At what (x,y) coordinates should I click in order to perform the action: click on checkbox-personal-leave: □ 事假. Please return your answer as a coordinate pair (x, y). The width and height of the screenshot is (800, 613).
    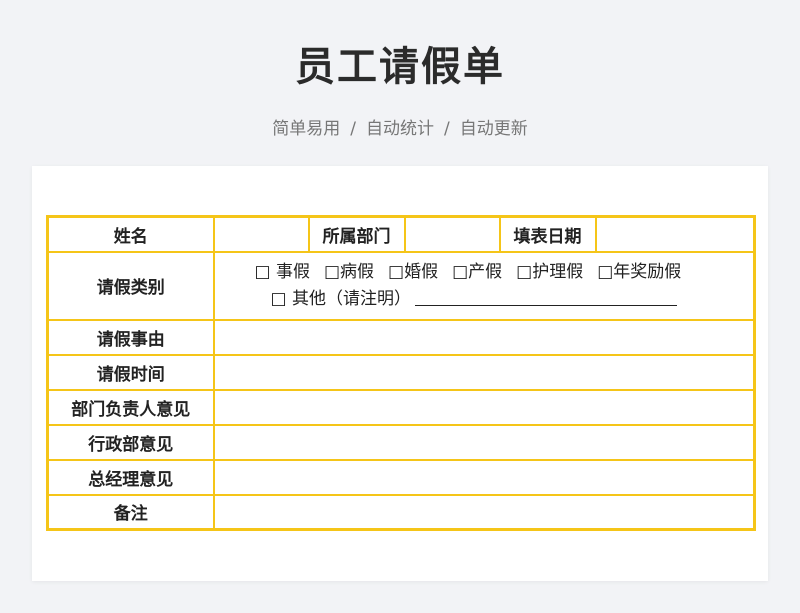
    Looking at the image, I should click on (282, 272).